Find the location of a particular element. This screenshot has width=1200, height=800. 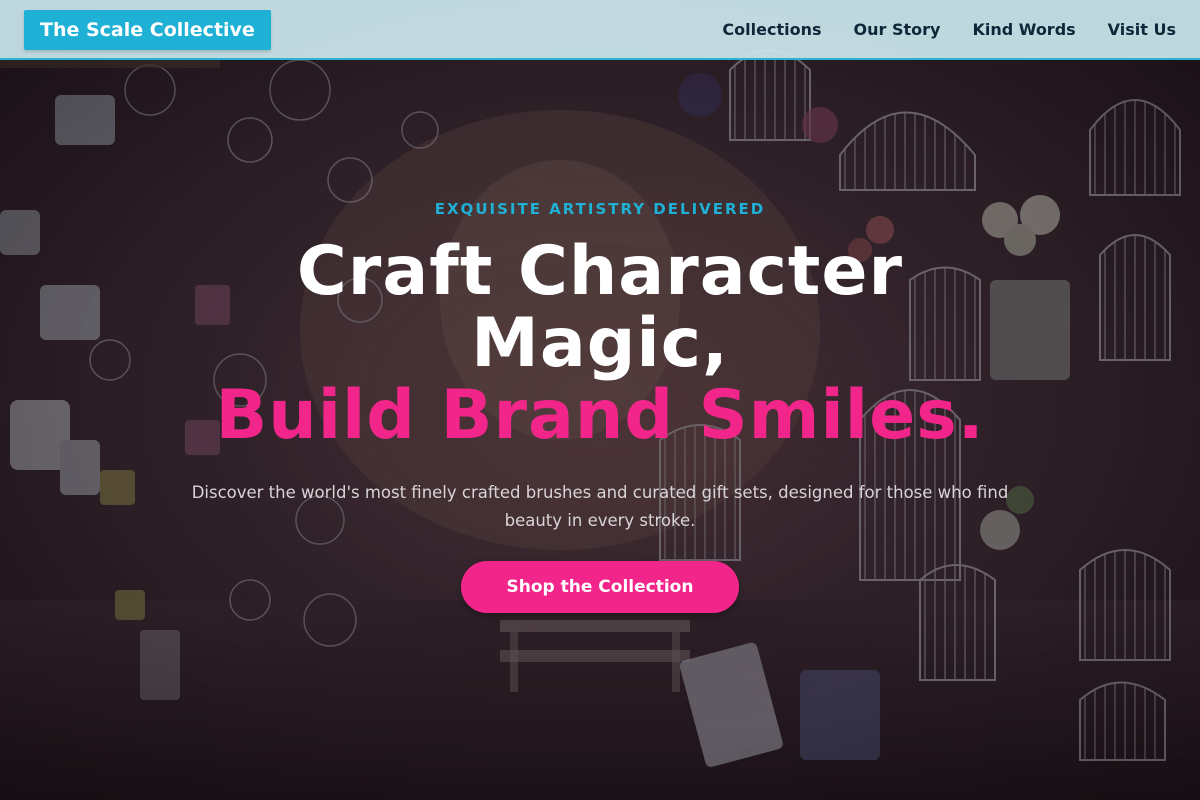

headline-accent: Build Brand Smiles. is located at coordinates (600, 415).